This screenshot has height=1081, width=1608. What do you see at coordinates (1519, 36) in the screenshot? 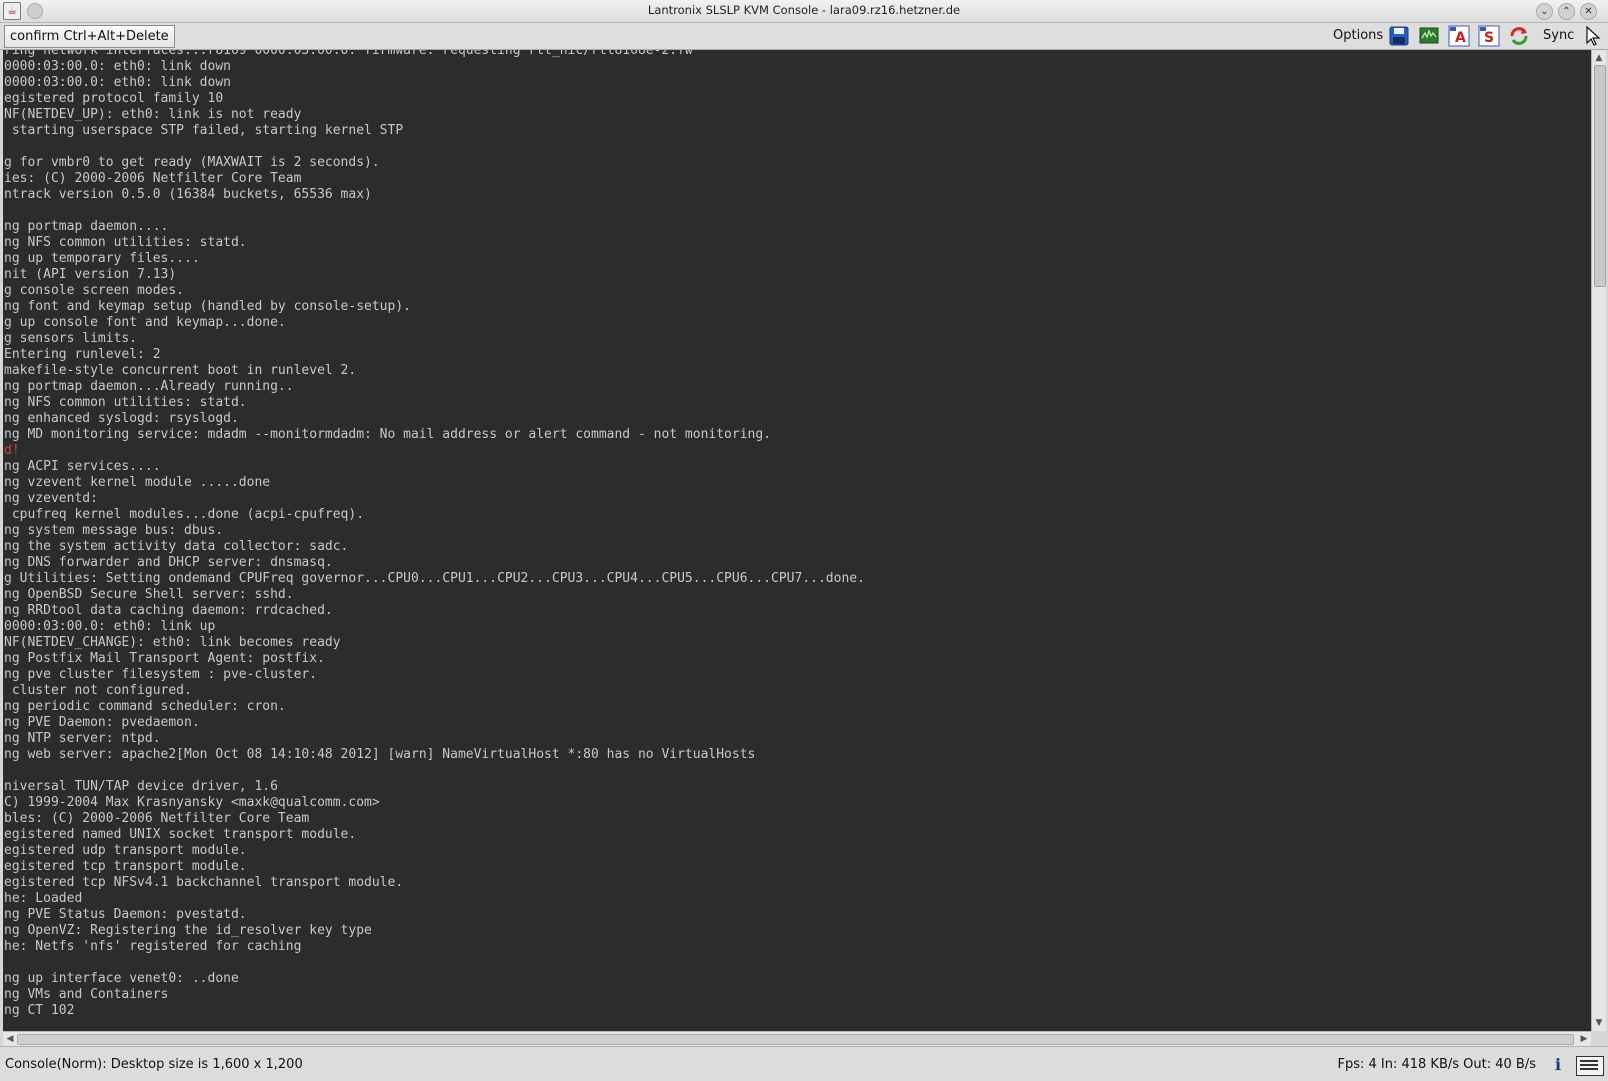
I see `sync-icon` at bounding box center [1519, 36].